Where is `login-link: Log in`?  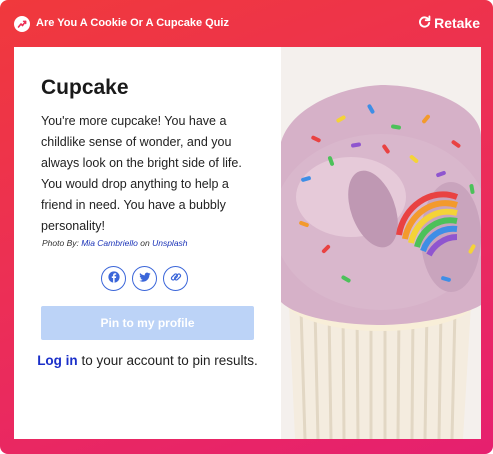 login-link: Log in is located at coordinates (57, 360).